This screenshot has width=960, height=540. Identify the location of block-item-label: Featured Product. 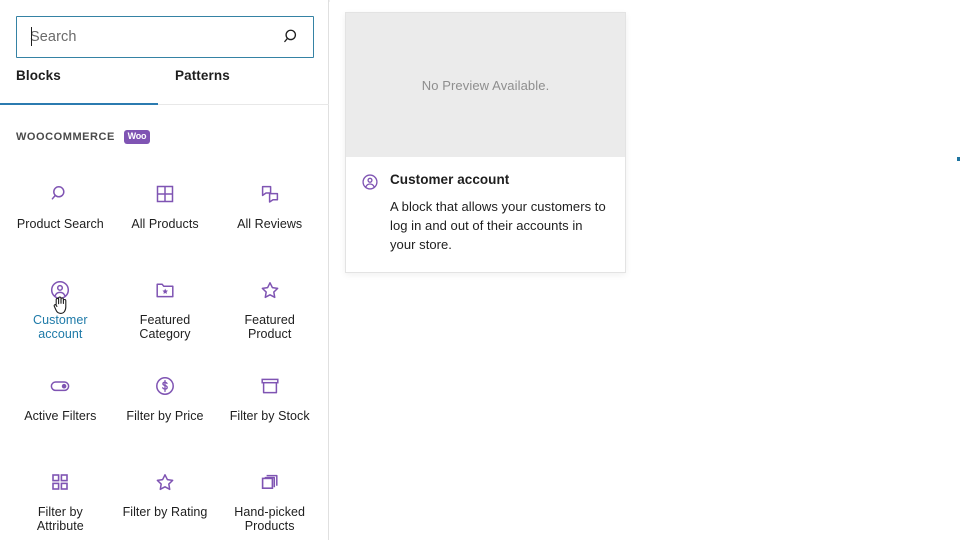
(269, 327).